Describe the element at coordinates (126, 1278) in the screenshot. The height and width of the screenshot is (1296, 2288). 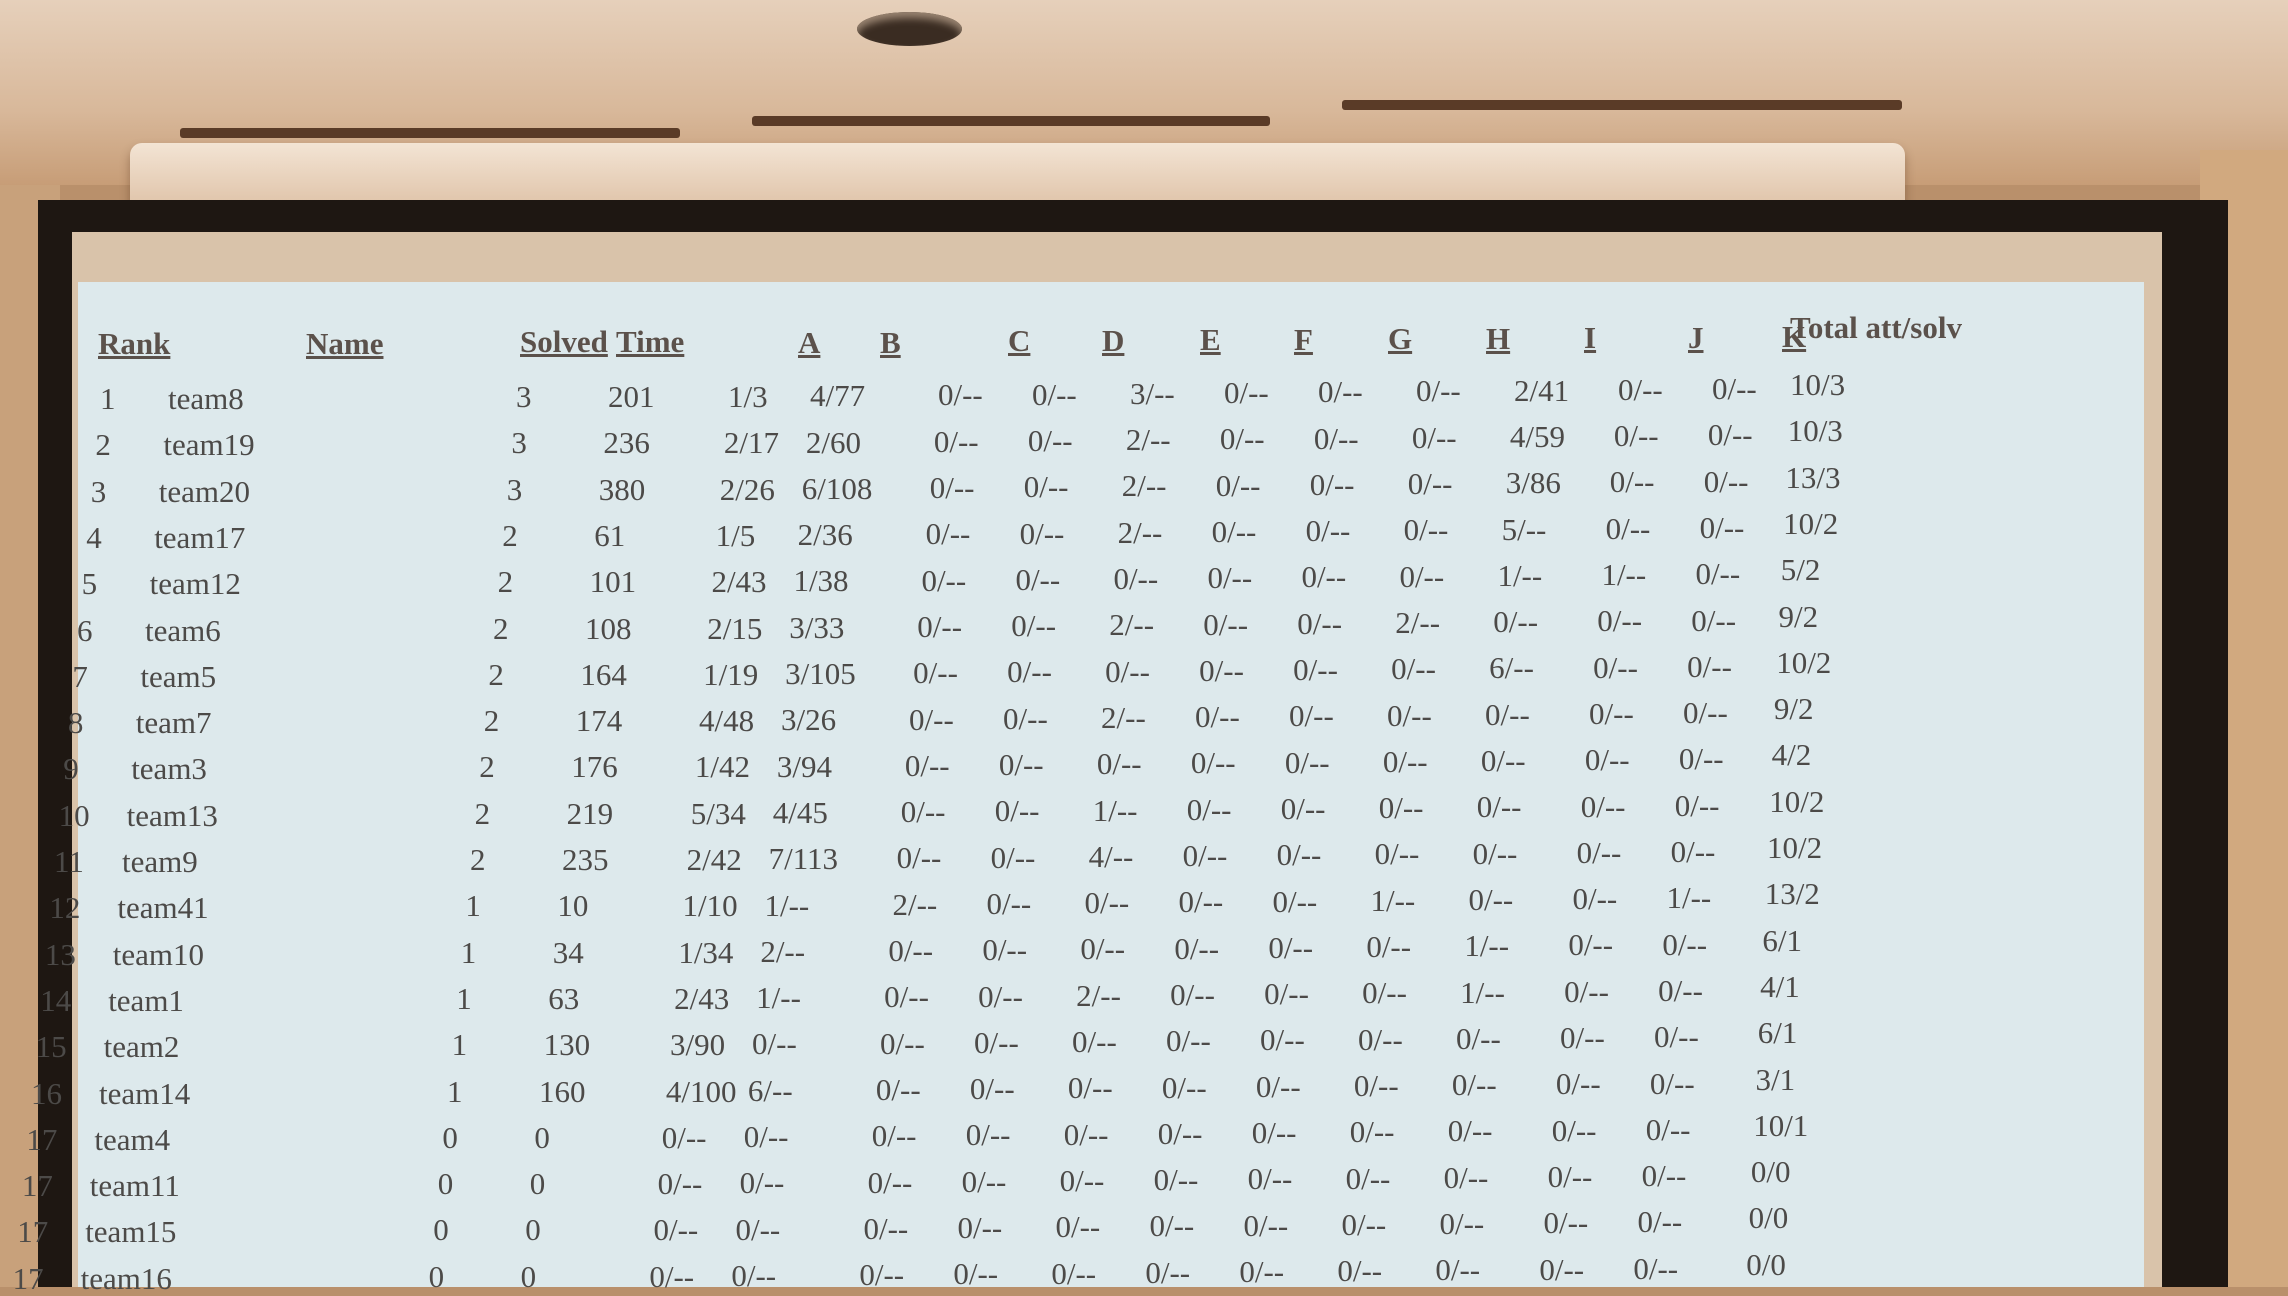
I see `team-name-cell: team16` at that location.